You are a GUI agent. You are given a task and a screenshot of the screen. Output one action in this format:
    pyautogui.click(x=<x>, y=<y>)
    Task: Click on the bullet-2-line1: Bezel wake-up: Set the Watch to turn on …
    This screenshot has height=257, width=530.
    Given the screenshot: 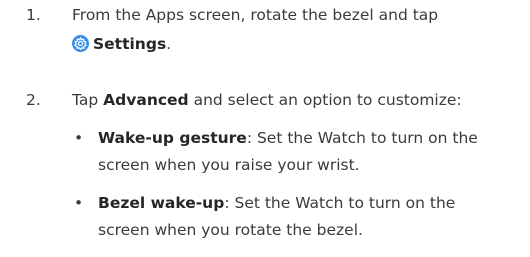 What is the action you would take?
    pyautogui.click(x=276, y=203)
    